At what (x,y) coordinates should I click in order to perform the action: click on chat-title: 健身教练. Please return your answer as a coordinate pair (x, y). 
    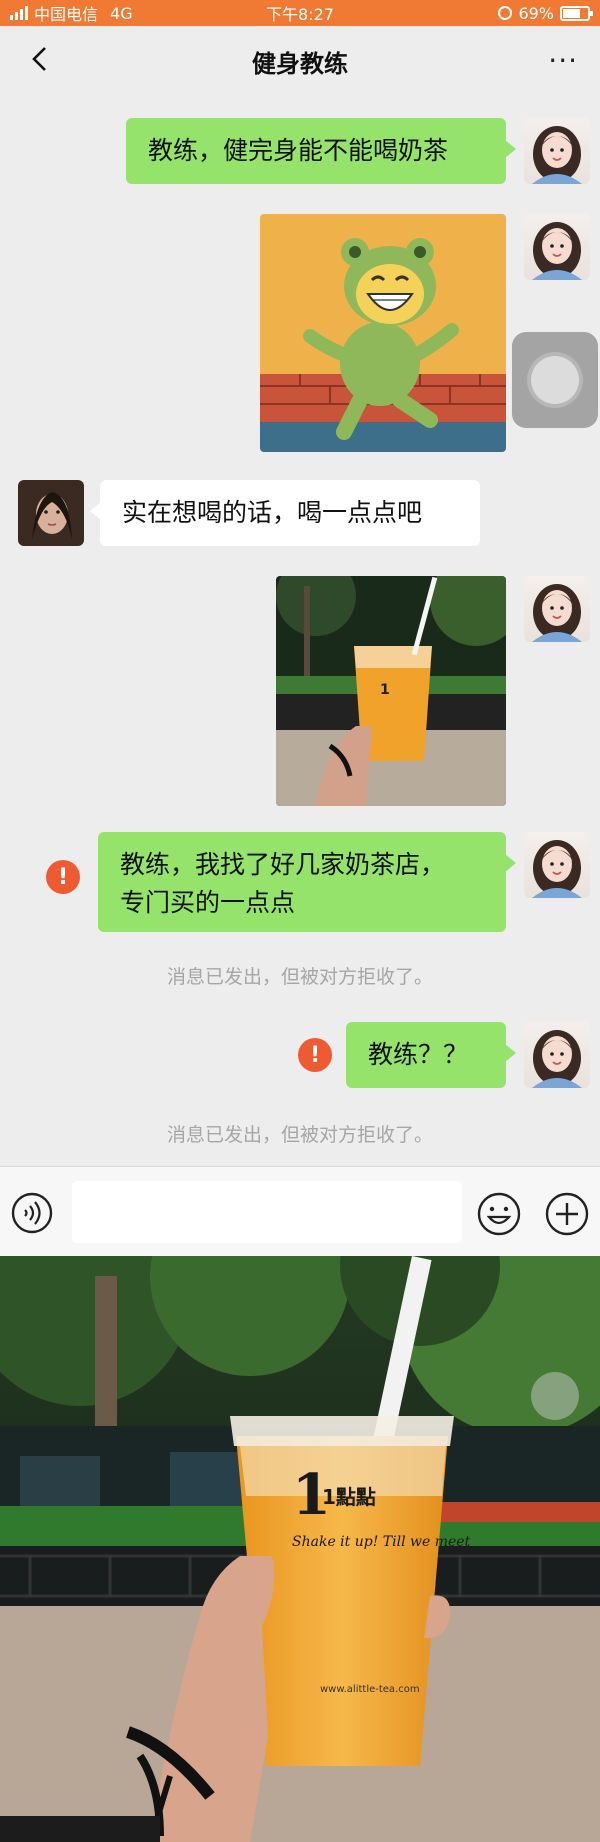
    Looking at the image, I should click on (300, 63).